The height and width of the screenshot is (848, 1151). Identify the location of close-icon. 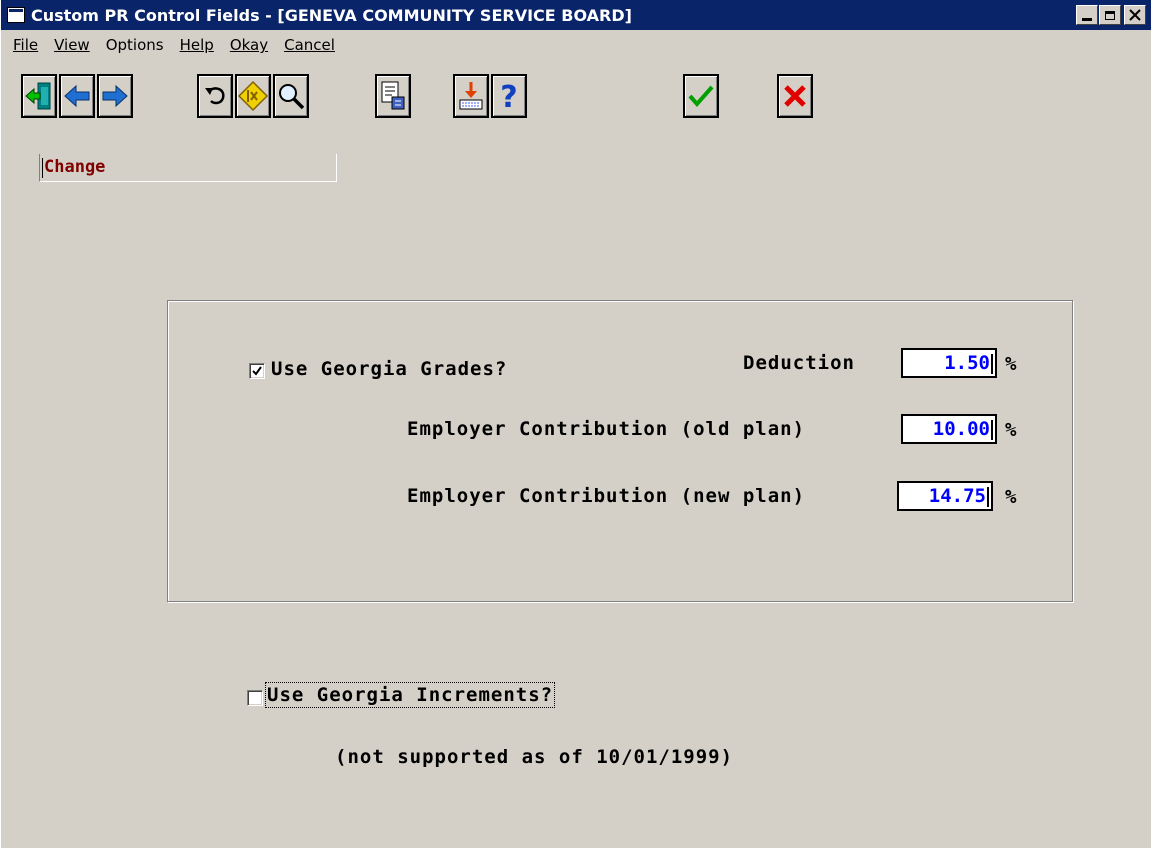
(1135, 15).